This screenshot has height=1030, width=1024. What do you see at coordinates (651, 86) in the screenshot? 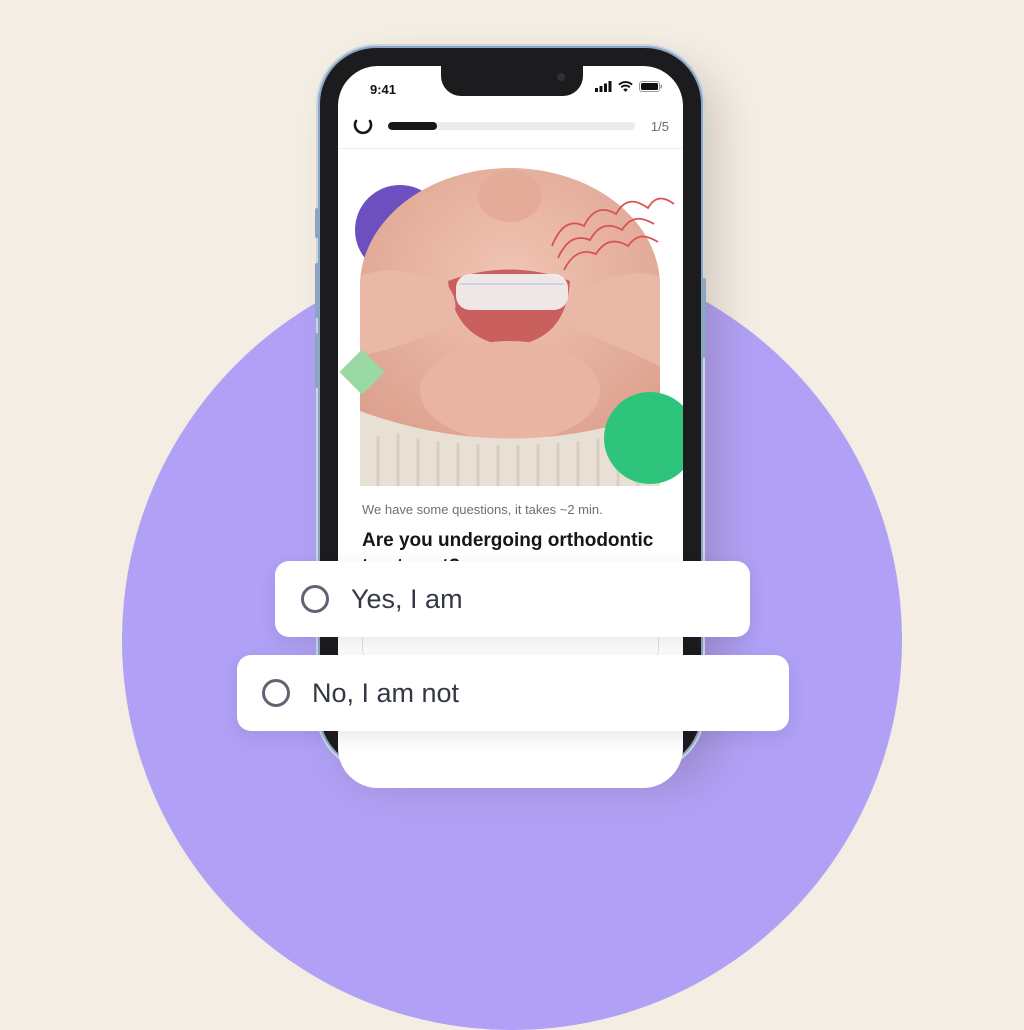
I see `battery-icon` at bounding box center [651, 86].